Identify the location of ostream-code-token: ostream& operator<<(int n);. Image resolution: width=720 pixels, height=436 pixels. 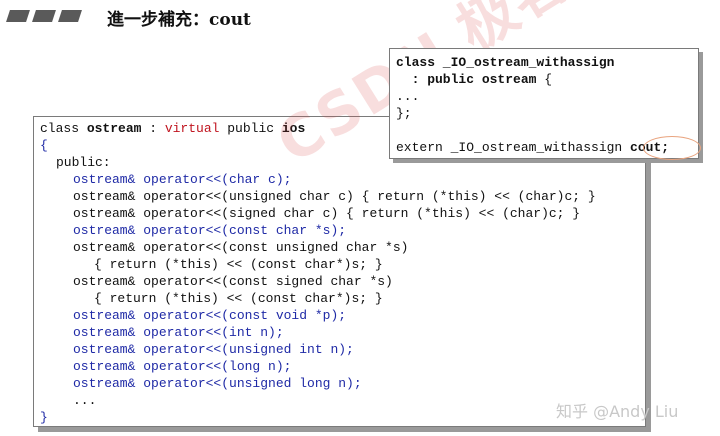
(178, 332).